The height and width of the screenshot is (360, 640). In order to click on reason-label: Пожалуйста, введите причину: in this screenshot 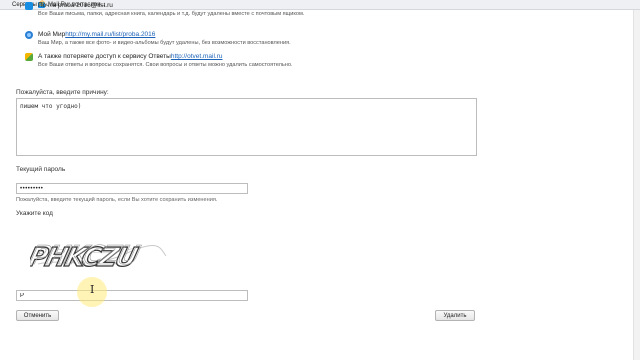, I will do `click(62, 92)`.